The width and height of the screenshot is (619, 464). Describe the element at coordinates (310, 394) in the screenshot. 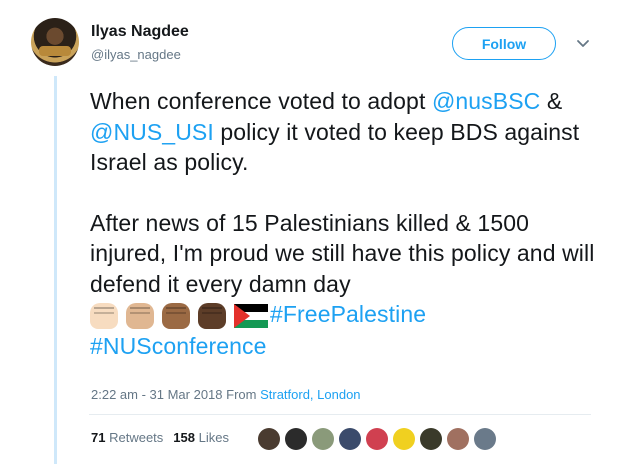

I see `location-link: Stratford, London` at that location.